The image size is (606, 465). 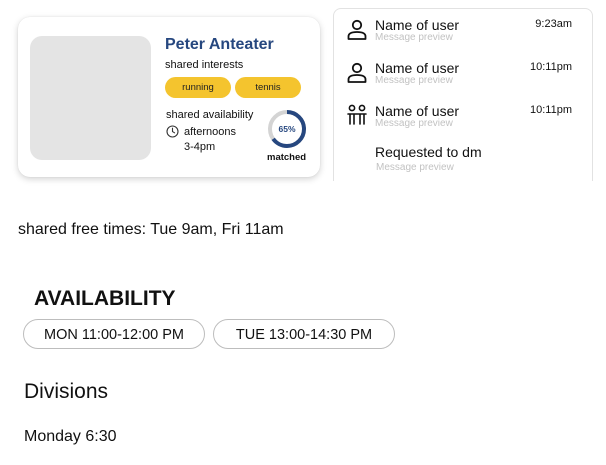 I want to click on shared-availability-label: shared availability, so click(x=210, y=115).